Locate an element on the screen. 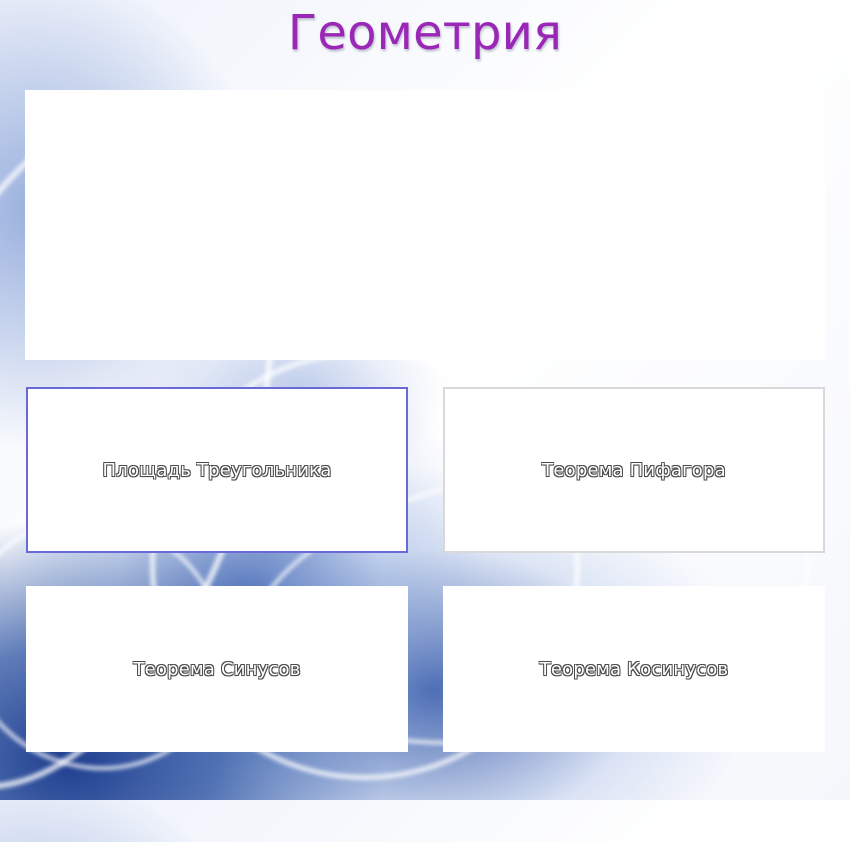  topic-card-label: Теорема Пифагора is located at coordinates (634, 470).